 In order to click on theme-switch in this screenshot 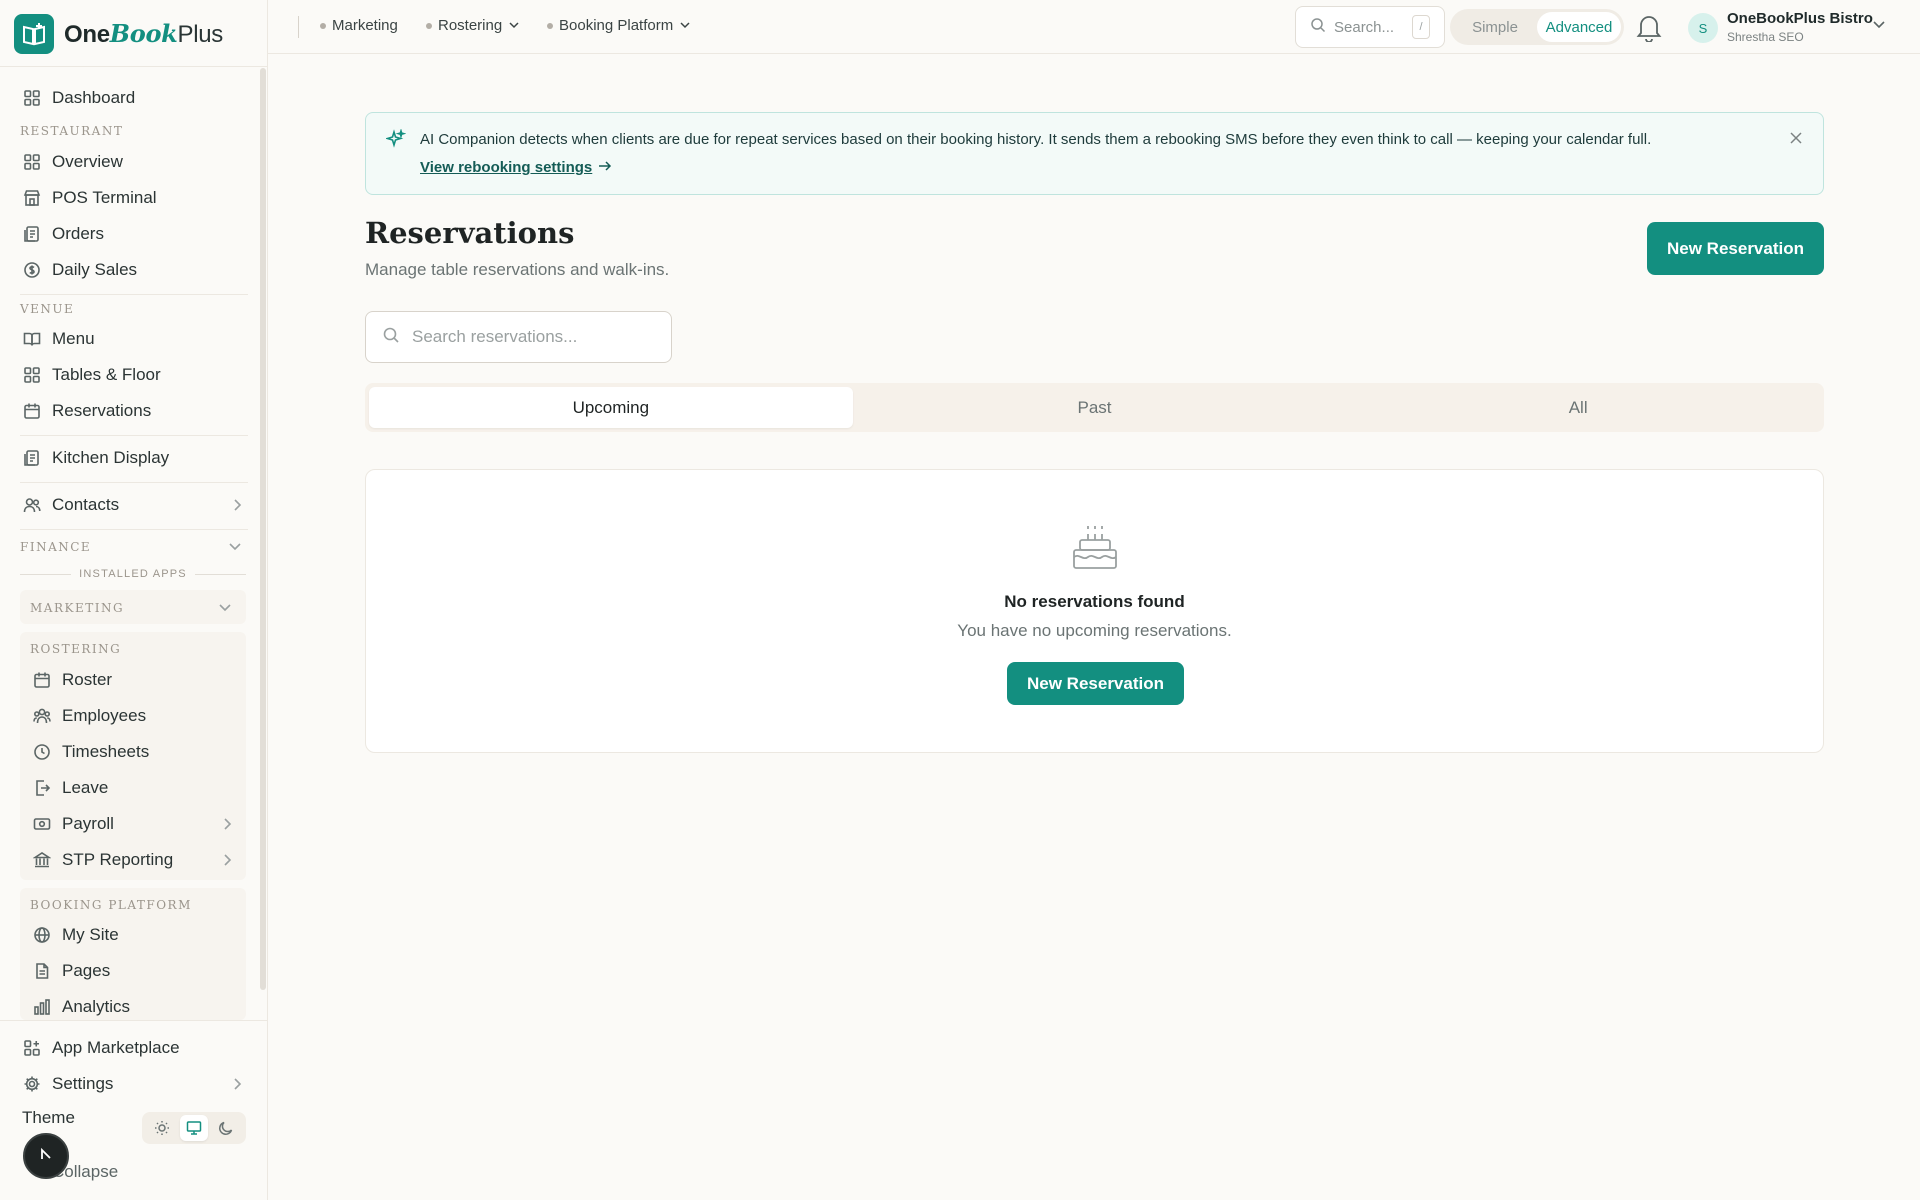, I will do `click(194, 1128)`.